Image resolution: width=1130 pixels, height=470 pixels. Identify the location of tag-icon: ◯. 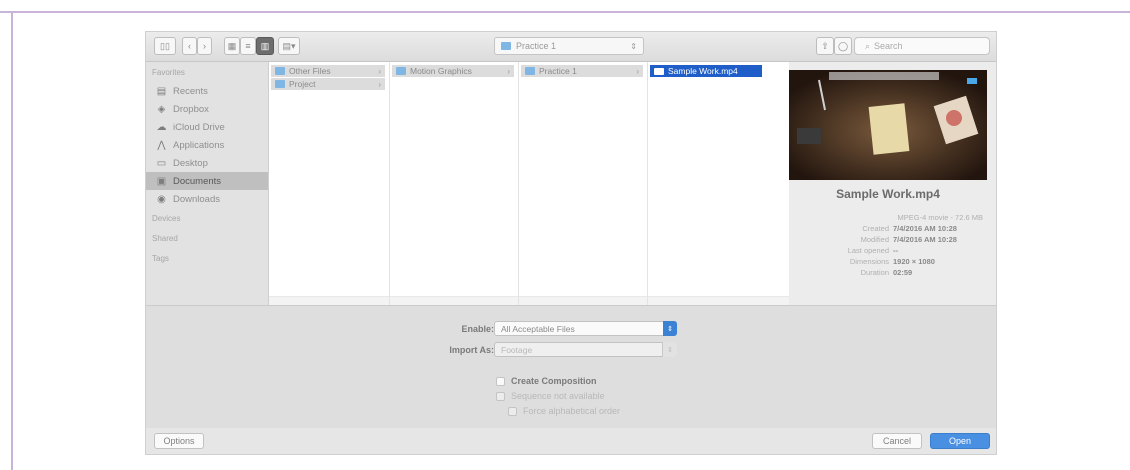
(843, 45).